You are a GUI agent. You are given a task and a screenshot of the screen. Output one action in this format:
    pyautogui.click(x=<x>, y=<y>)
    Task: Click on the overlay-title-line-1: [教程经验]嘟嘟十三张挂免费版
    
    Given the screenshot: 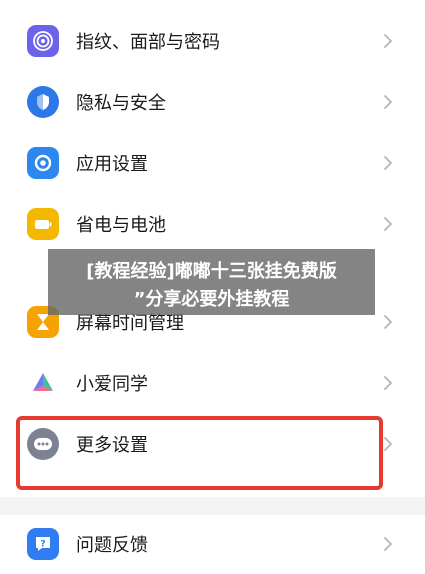 What is the action you would take?
    pyautogui.click(x=211, y=271)
    